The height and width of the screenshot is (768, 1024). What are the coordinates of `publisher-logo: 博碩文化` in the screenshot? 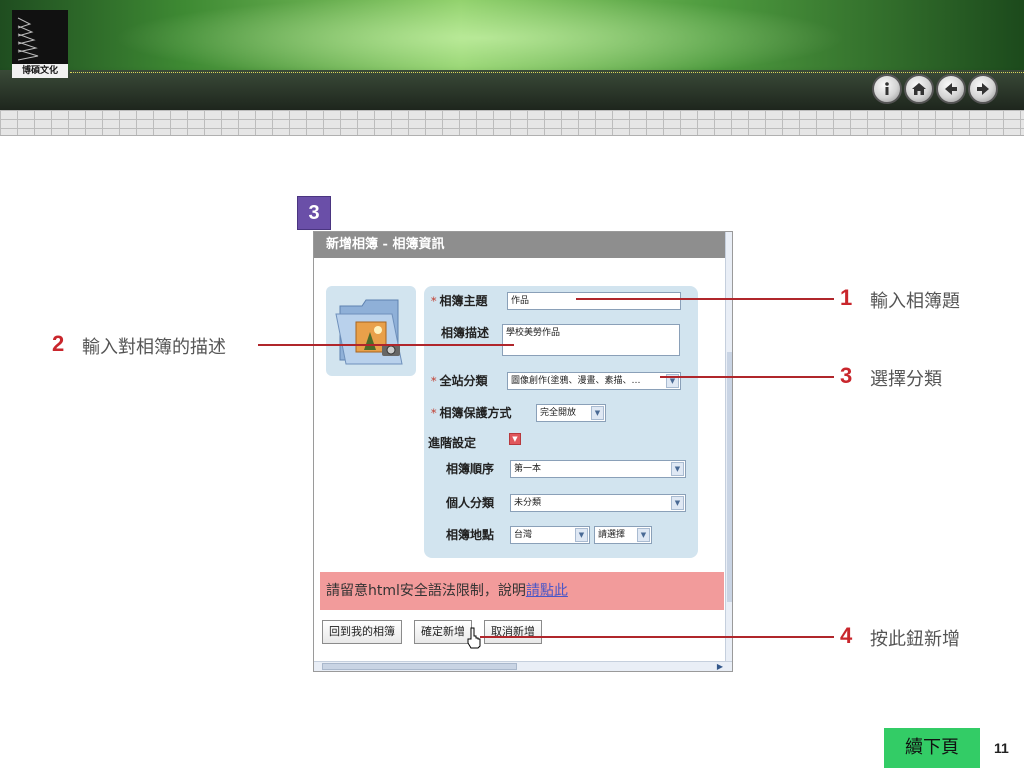 It's located at (40, 44).